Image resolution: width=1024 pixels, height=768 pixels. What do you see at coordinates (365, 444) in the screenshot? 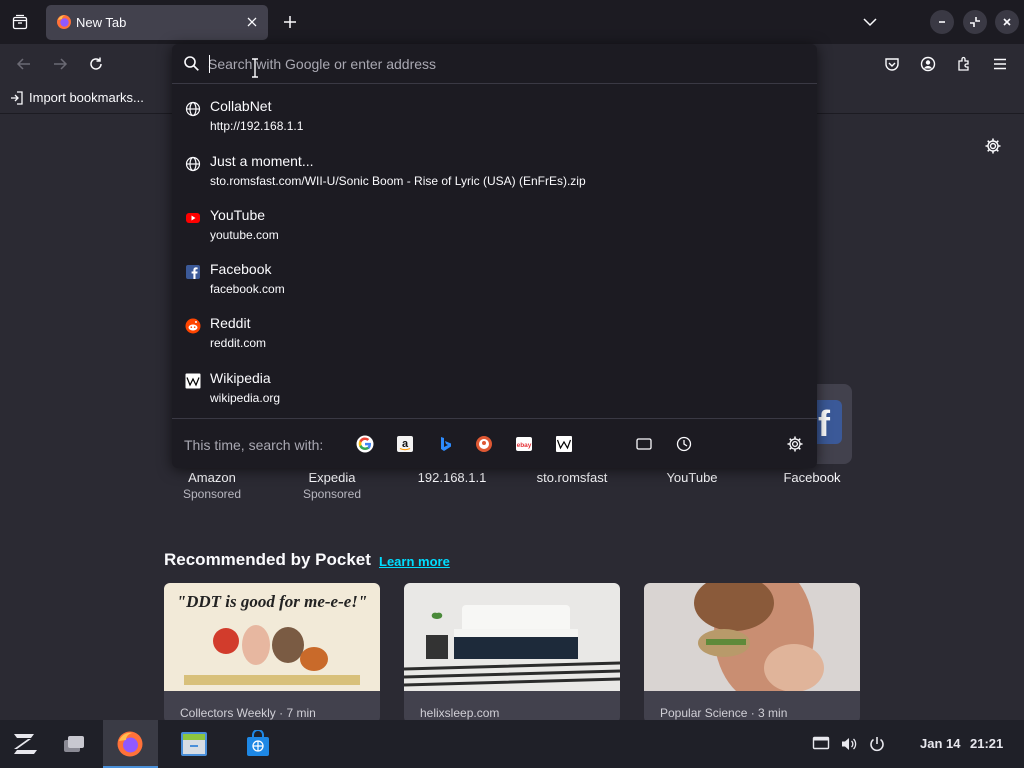
I see `google-icon` at bounding box center [365, 444].